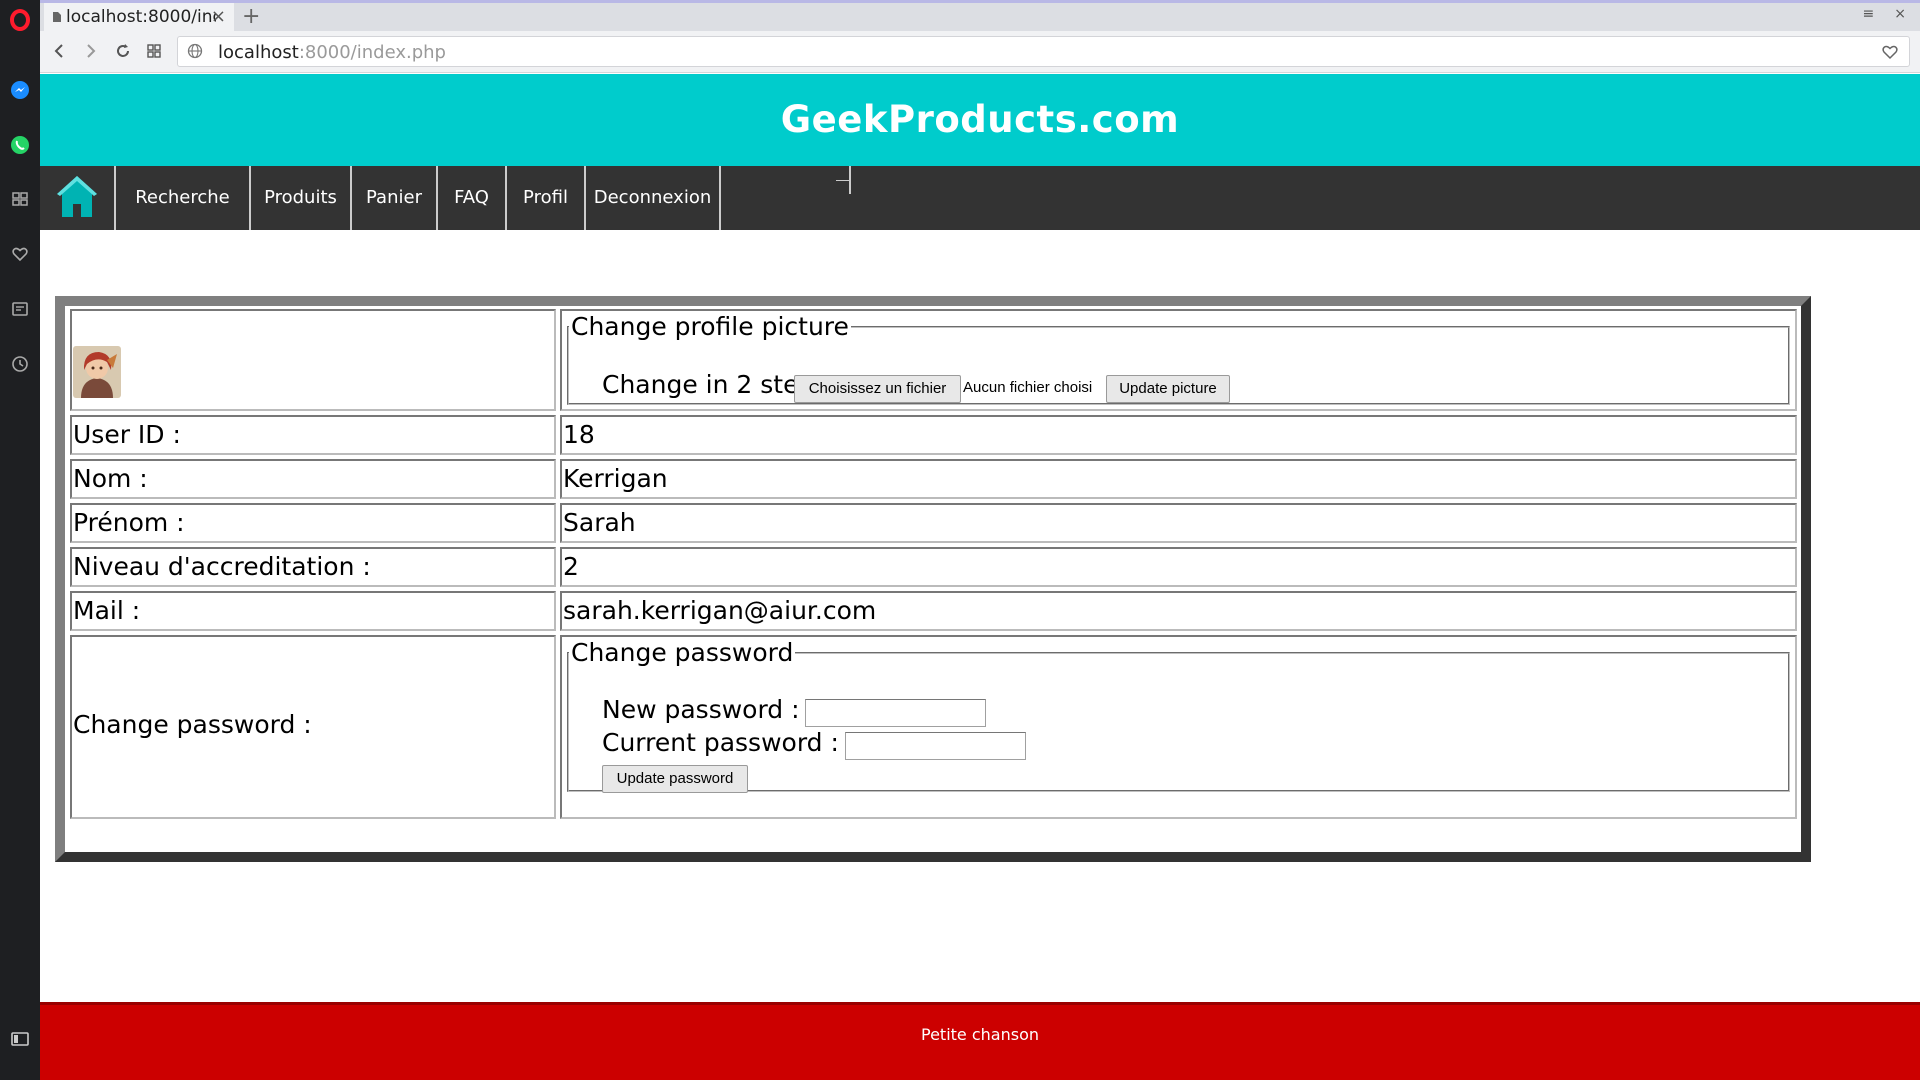 This screenshot has height=1080, width=1920. Describe the element at coordinates (653, 198) in the screenshot. I see `menu-item-deconnexion: Deconnexion` at that location.